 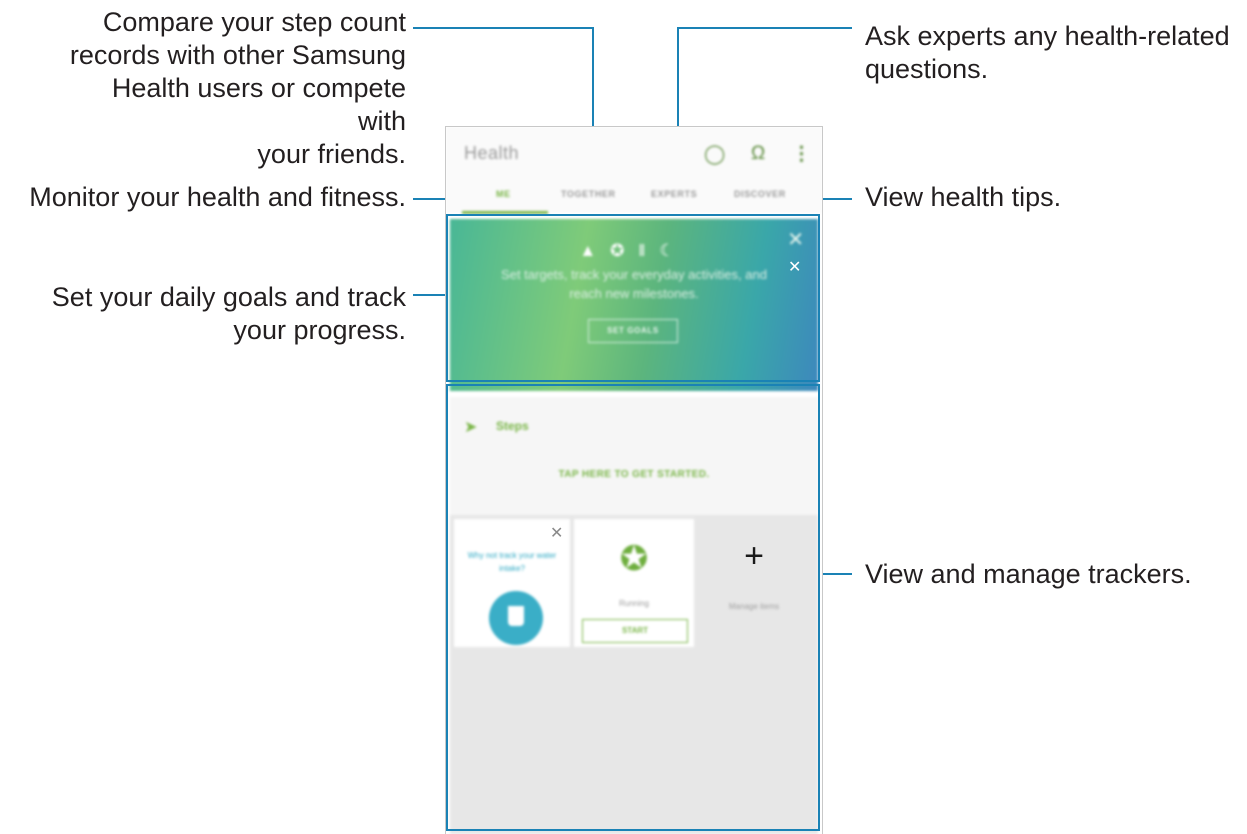 I want to click on app-title: Health, so click(x=492, y=153).